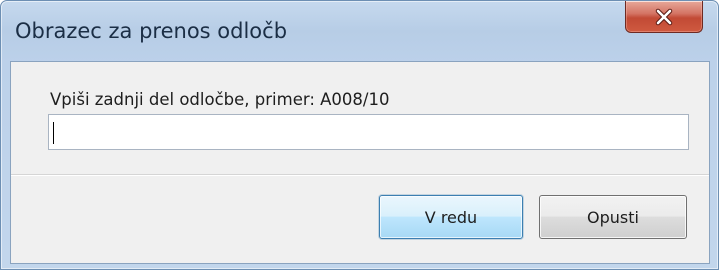 This screenshot has height=270, width=719. I want to click on text-caret, so click(53, 133).